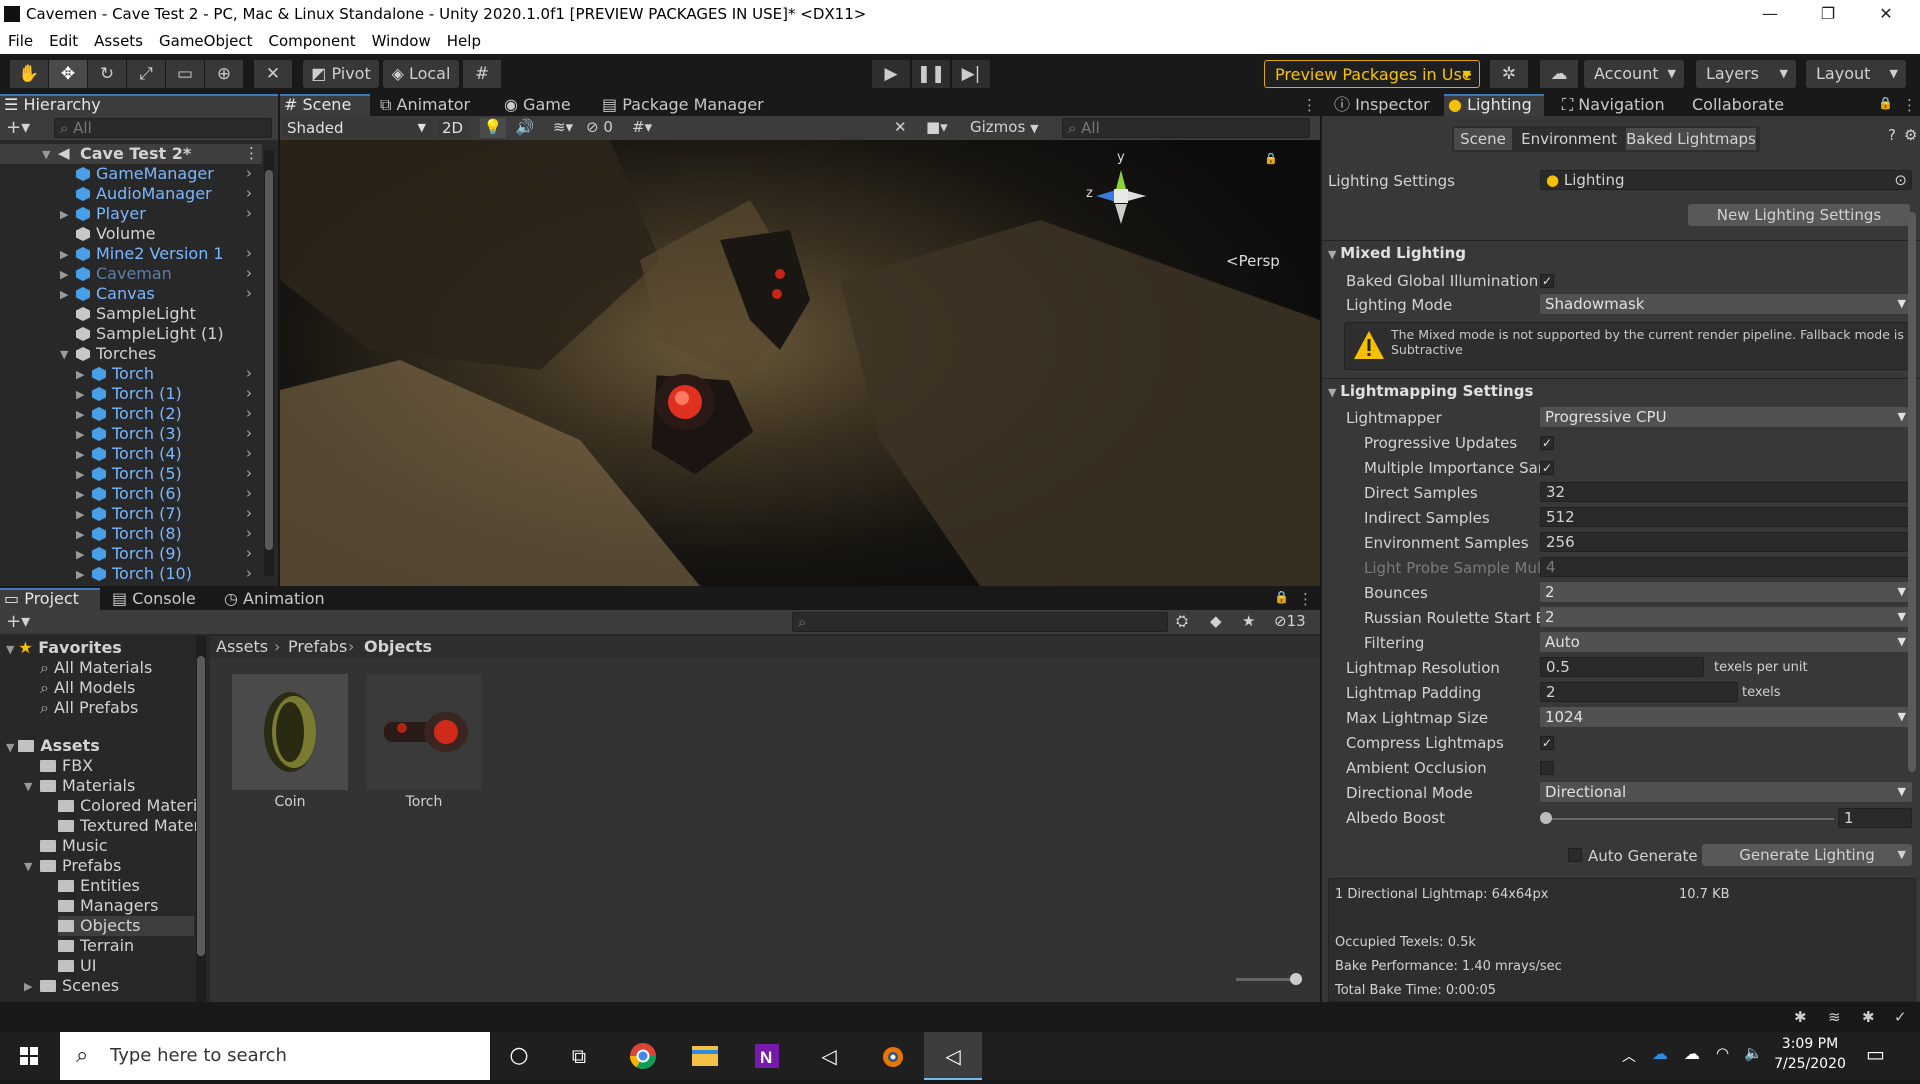  What do you see at coordinates (1726, 542) in the screenshot?
I see `environment-samples-input: 256` at bounding box center [1726, 542].